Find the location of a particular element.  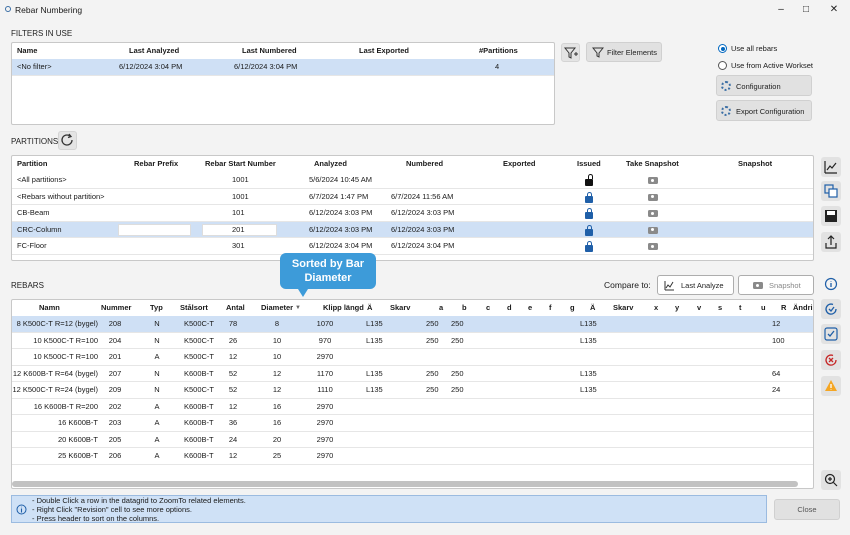

rebar-col-header: Klipp längd is located at coordinates (343, 308).